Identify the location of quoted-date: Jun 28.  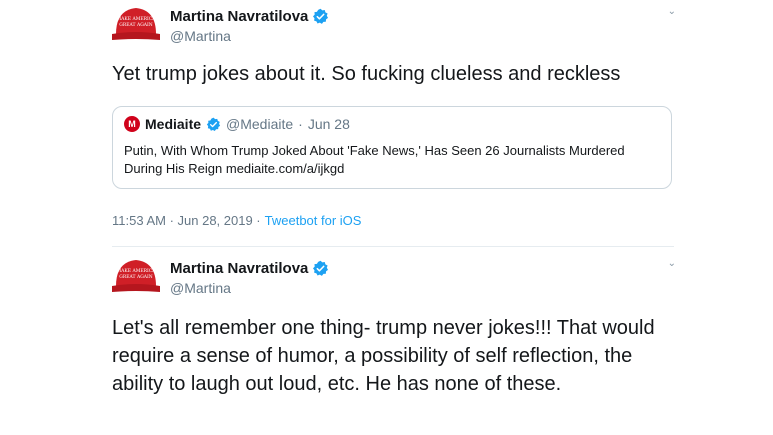
(328, 124).